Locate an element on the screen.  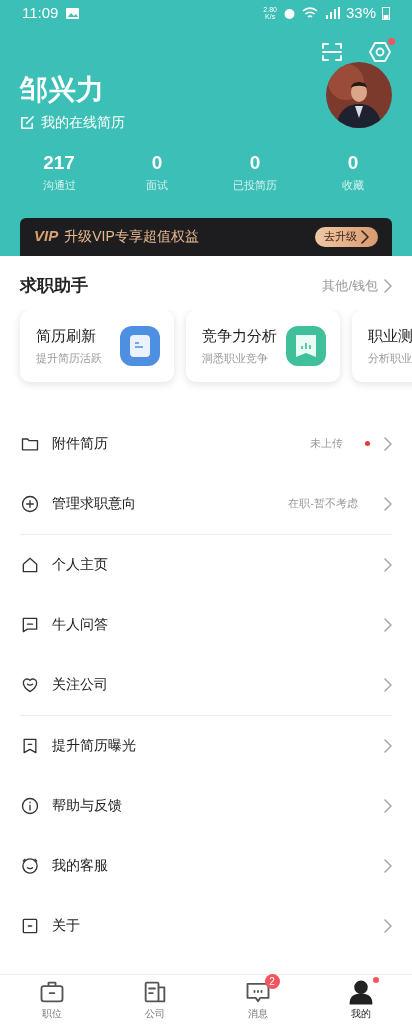
nav-label: 公司 is located at coordinates (154, 1014).